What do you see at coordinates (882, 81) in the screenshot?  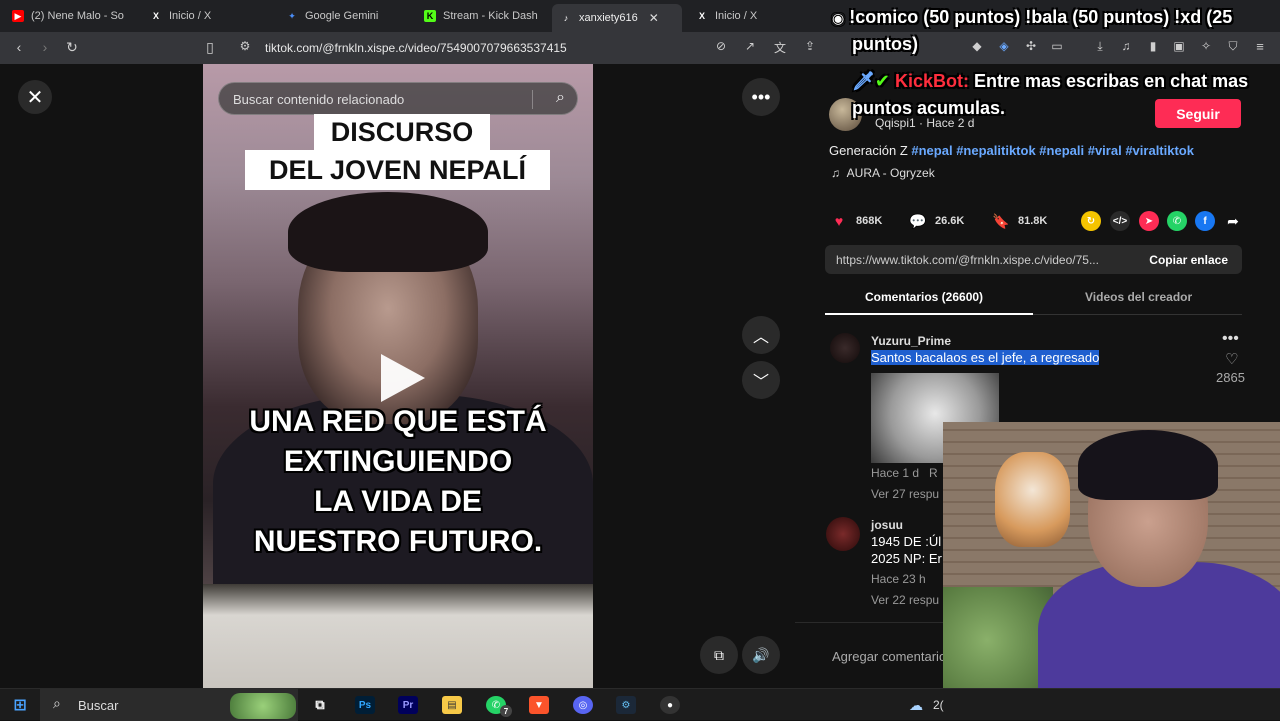 I see `verified-icon: ✔` at bounding box center [882, 81].